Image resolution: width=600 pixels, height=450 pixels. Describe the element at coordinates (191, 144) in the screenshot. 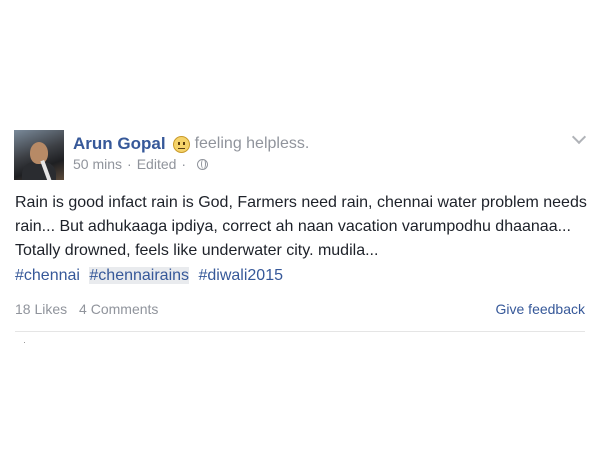

I see `post-header: Arun Gopal feeling helpless.` at that location.